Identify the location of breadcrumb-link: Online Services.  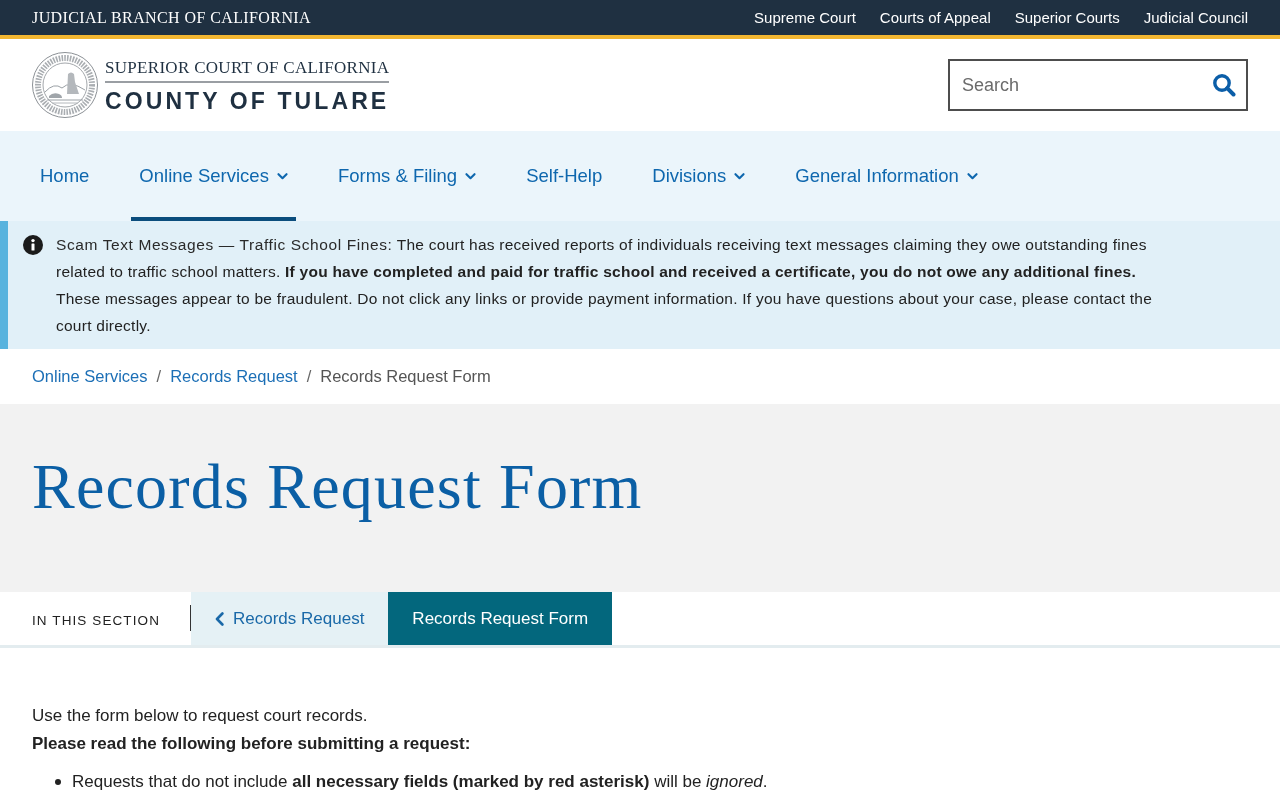
(90, 376).